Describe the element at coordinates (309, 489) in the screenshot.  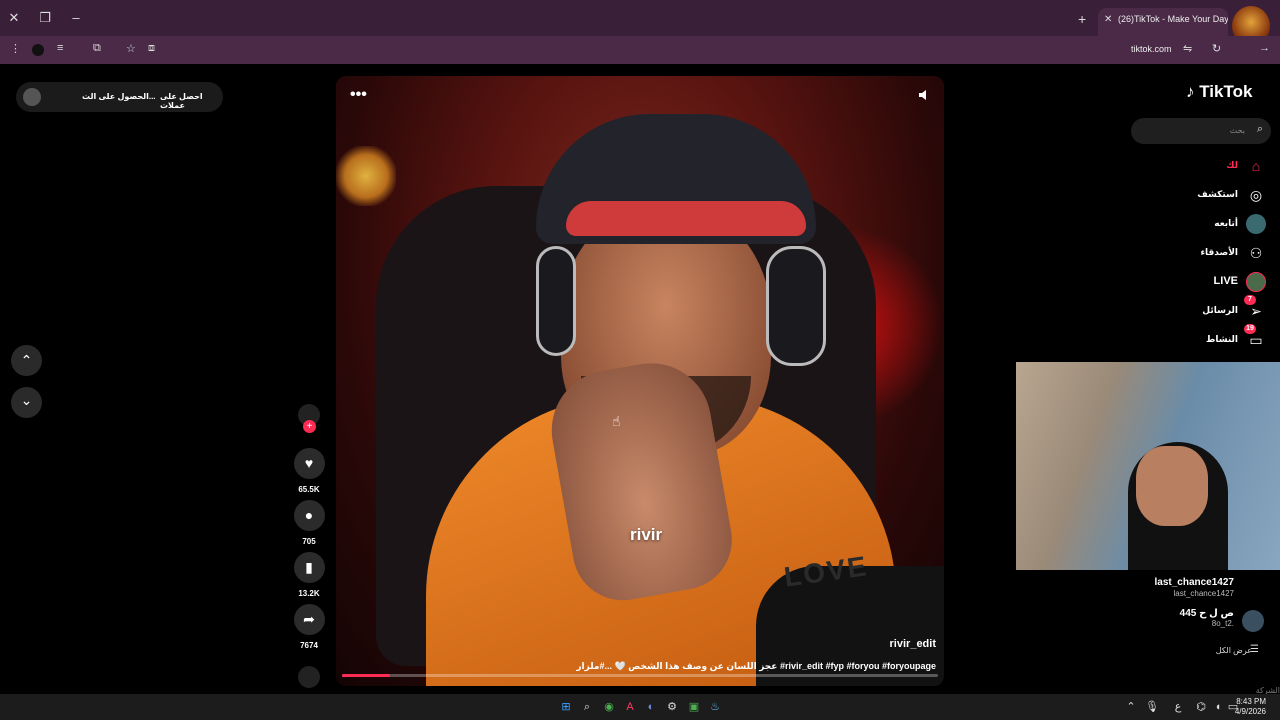
I see `like-count: 65.5K` at that location.